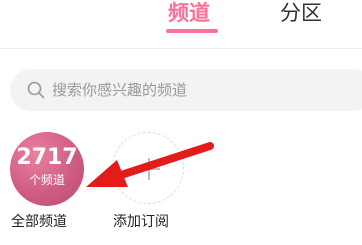  I want to click on search-icon, so click(36, 90).